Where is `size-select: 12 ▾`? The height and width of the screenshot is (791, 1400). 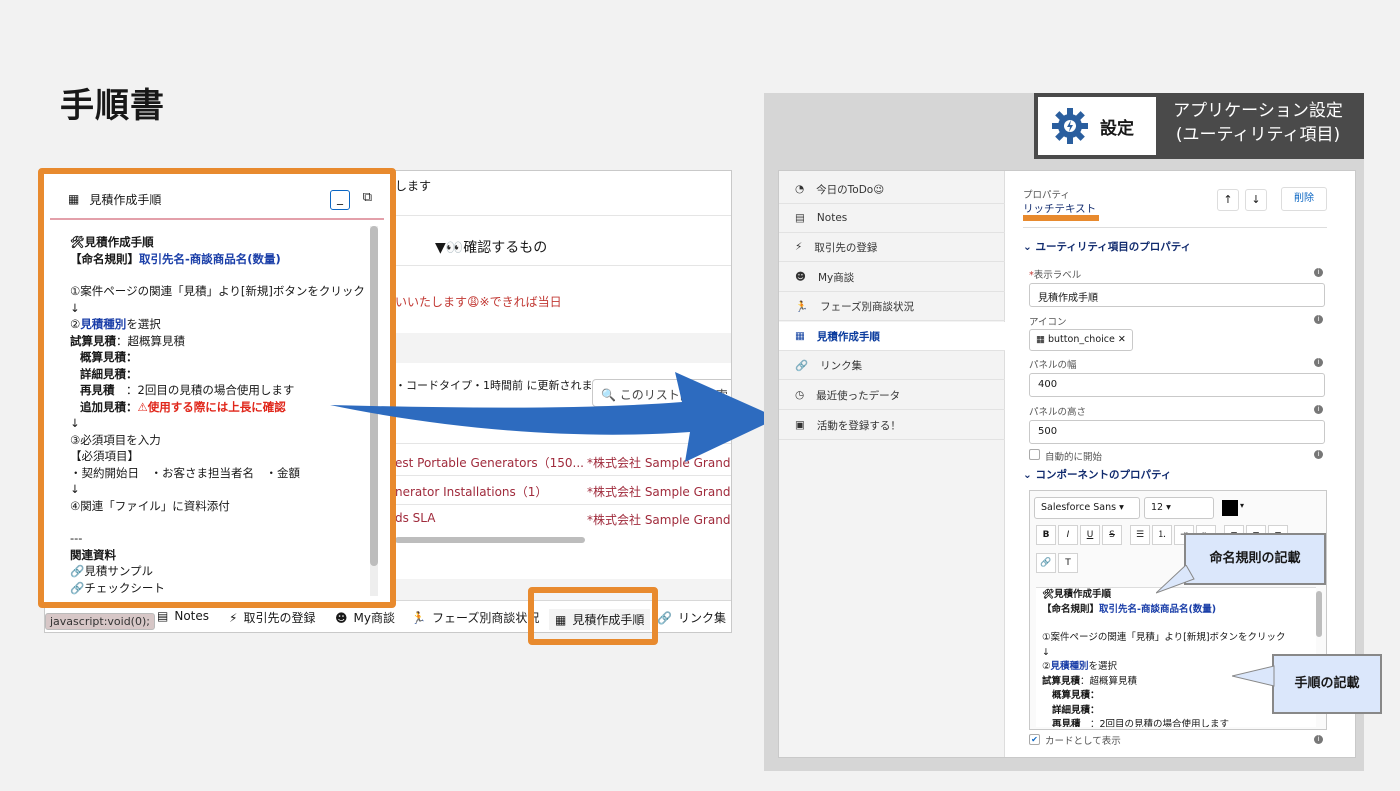
size-select: 12 ▾ is located at coordinates (1179, 508).